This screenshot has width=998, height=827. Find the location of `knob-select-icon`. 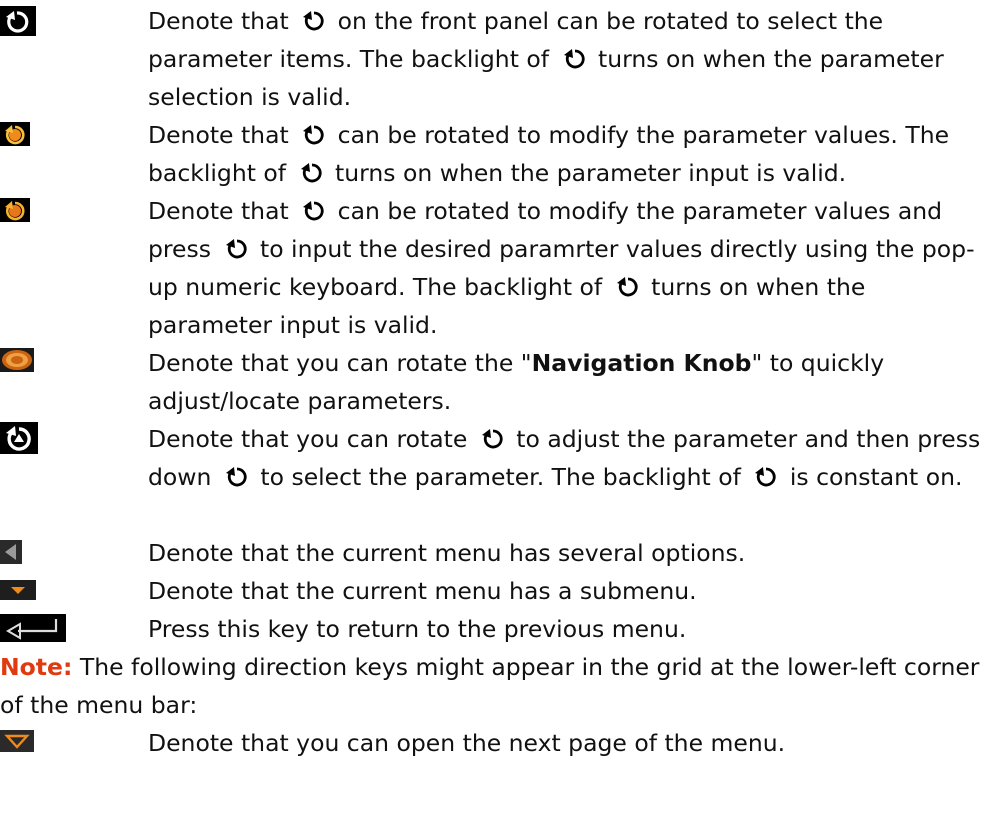

knob-select-icon is located at coordinates (18, 21).